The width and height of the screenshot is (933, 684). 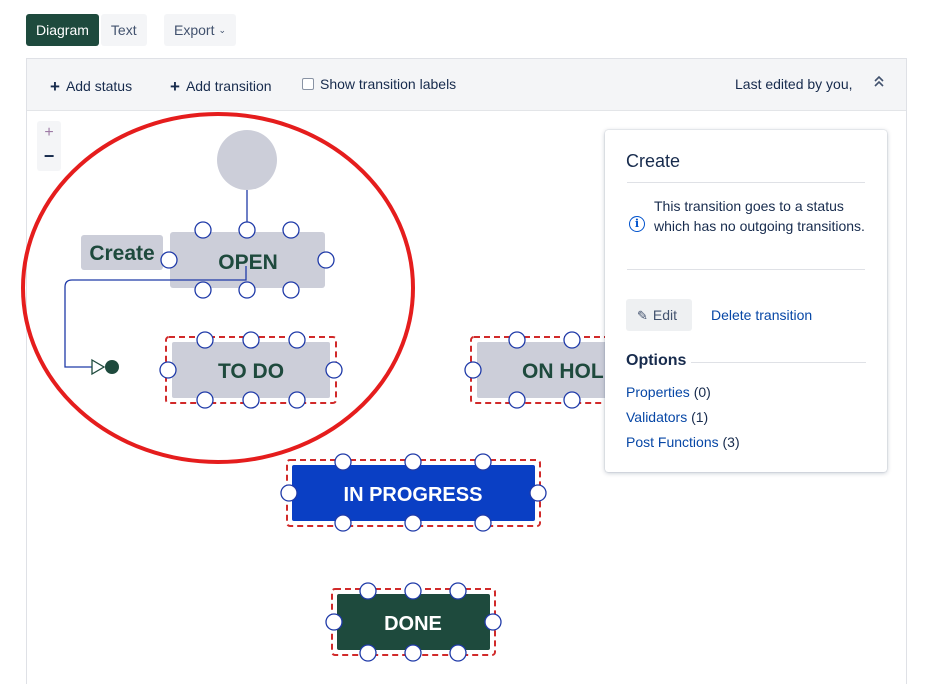 I want to click on start-node, so click(x=247, y=160).